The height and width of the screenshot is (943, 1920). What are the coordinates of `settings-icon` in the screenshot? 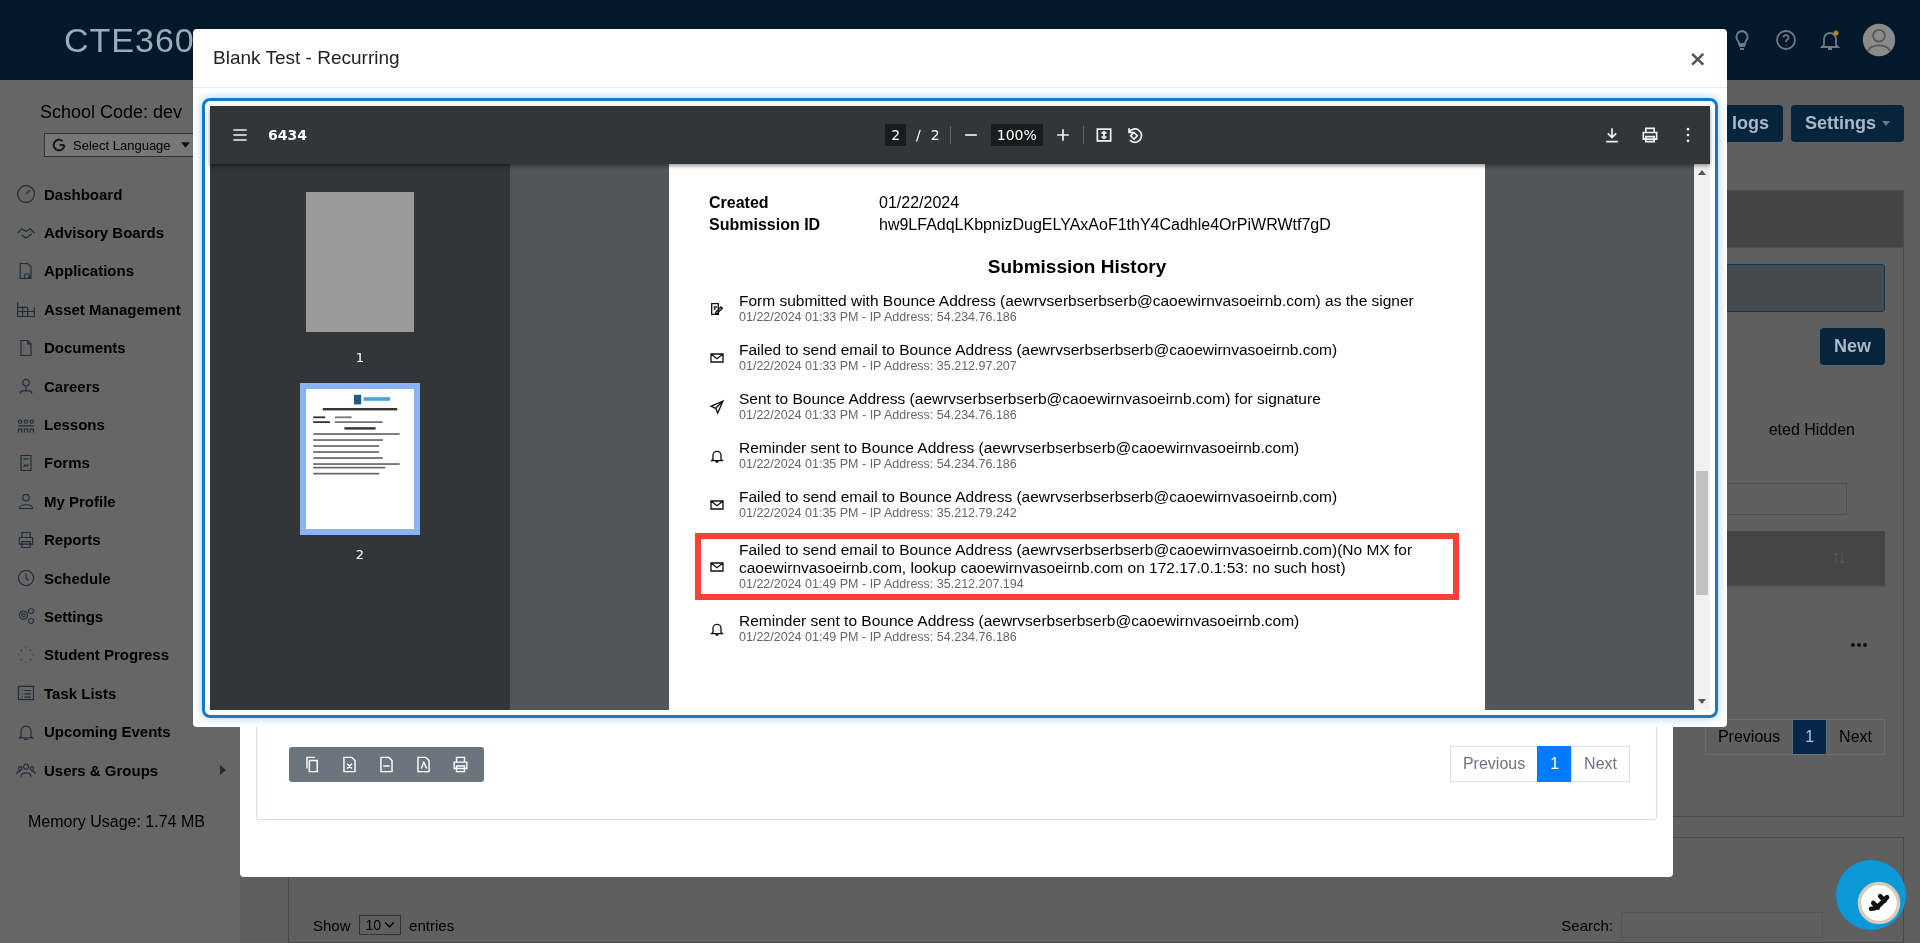 It's located at (26, 616).